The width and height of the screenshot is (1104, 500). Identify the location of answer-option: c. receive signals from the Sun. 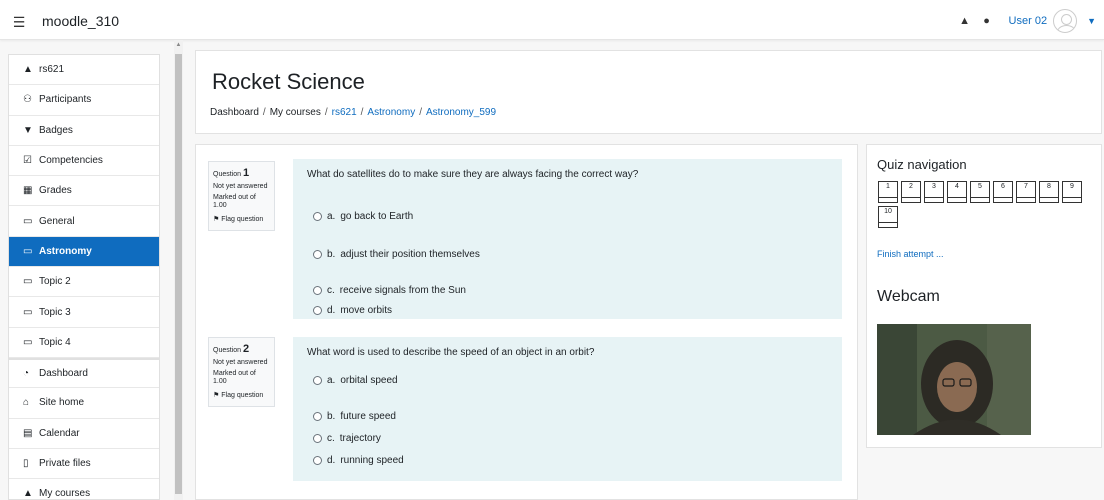
(389, 290).